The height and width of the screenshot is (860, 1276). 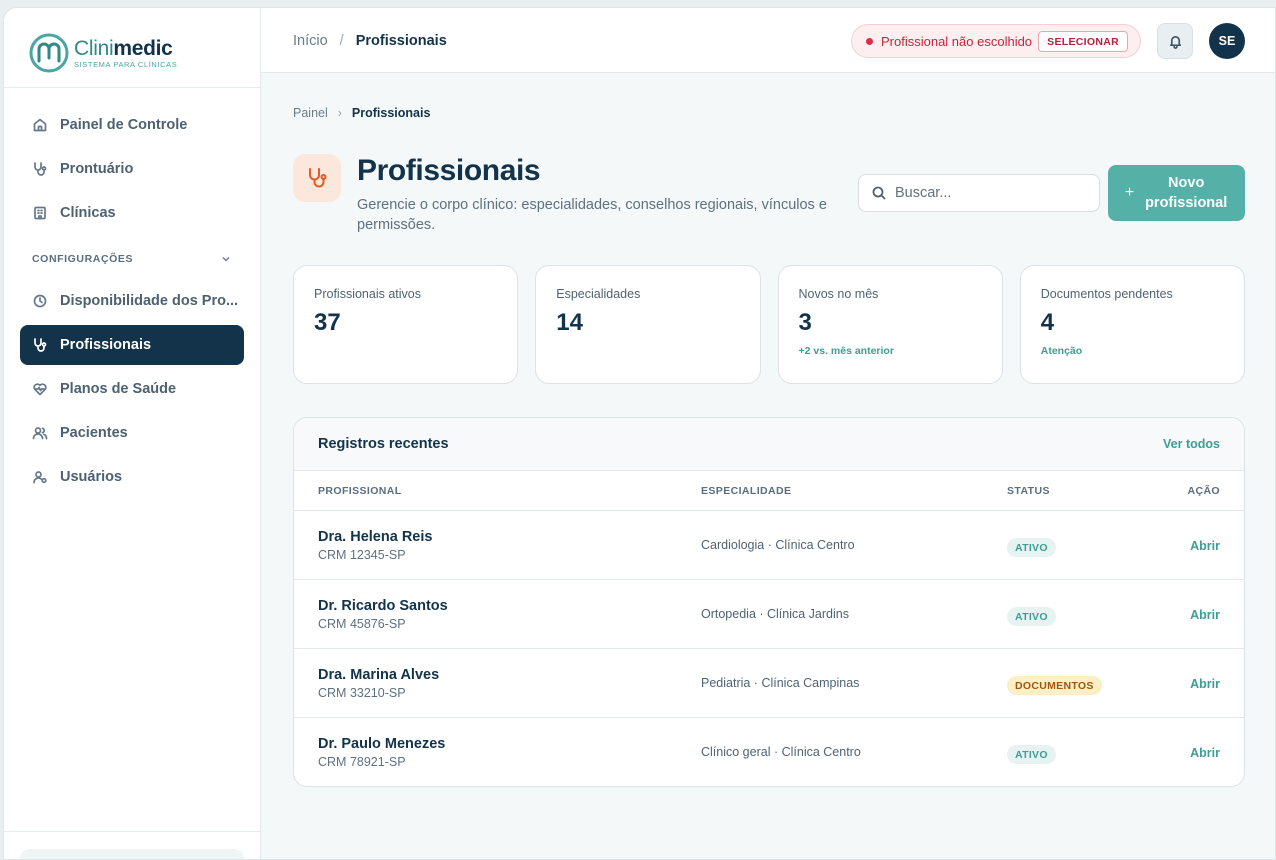 I want to click on clock-icon, so click(x=40, y=301).